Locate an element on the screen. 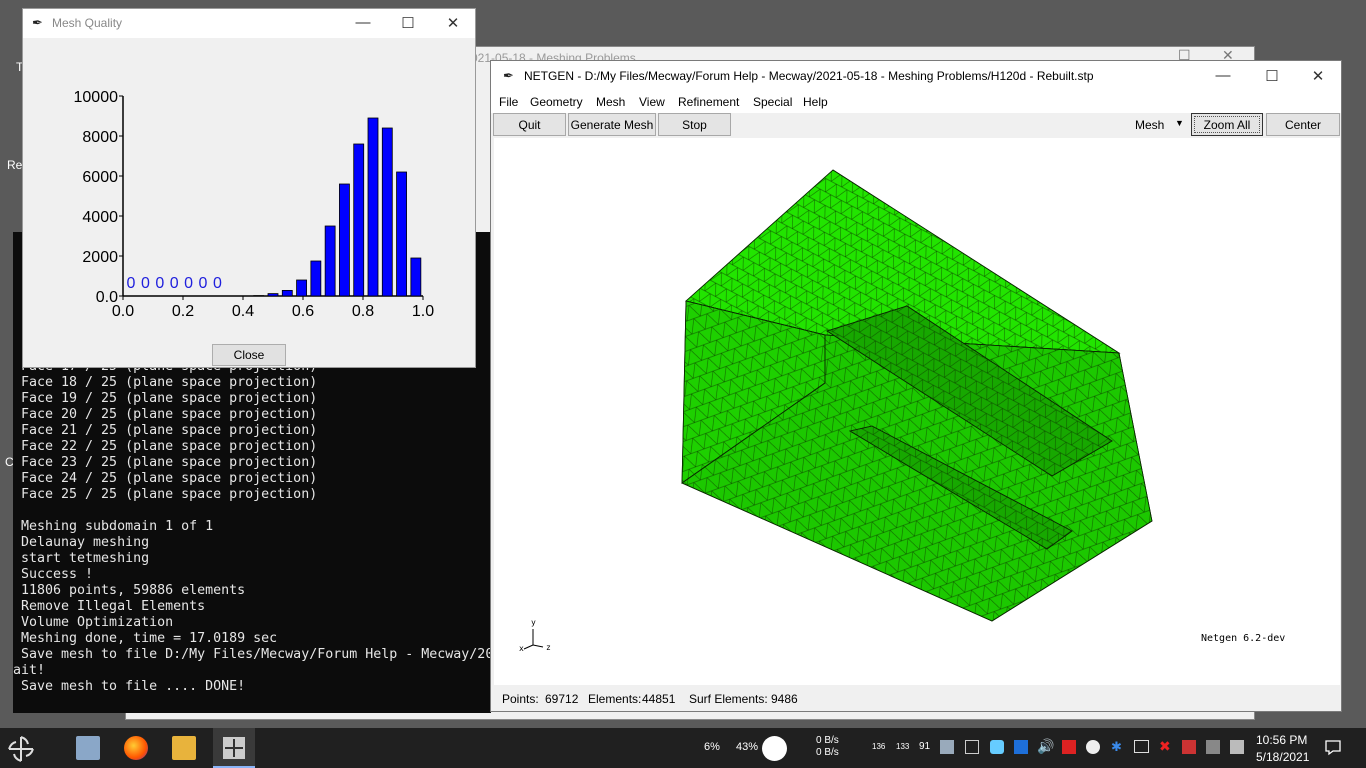 This screenshot has height=768, width=1366. generate-mesh-button: Generate Mesh is located at coordinates (612, 124).